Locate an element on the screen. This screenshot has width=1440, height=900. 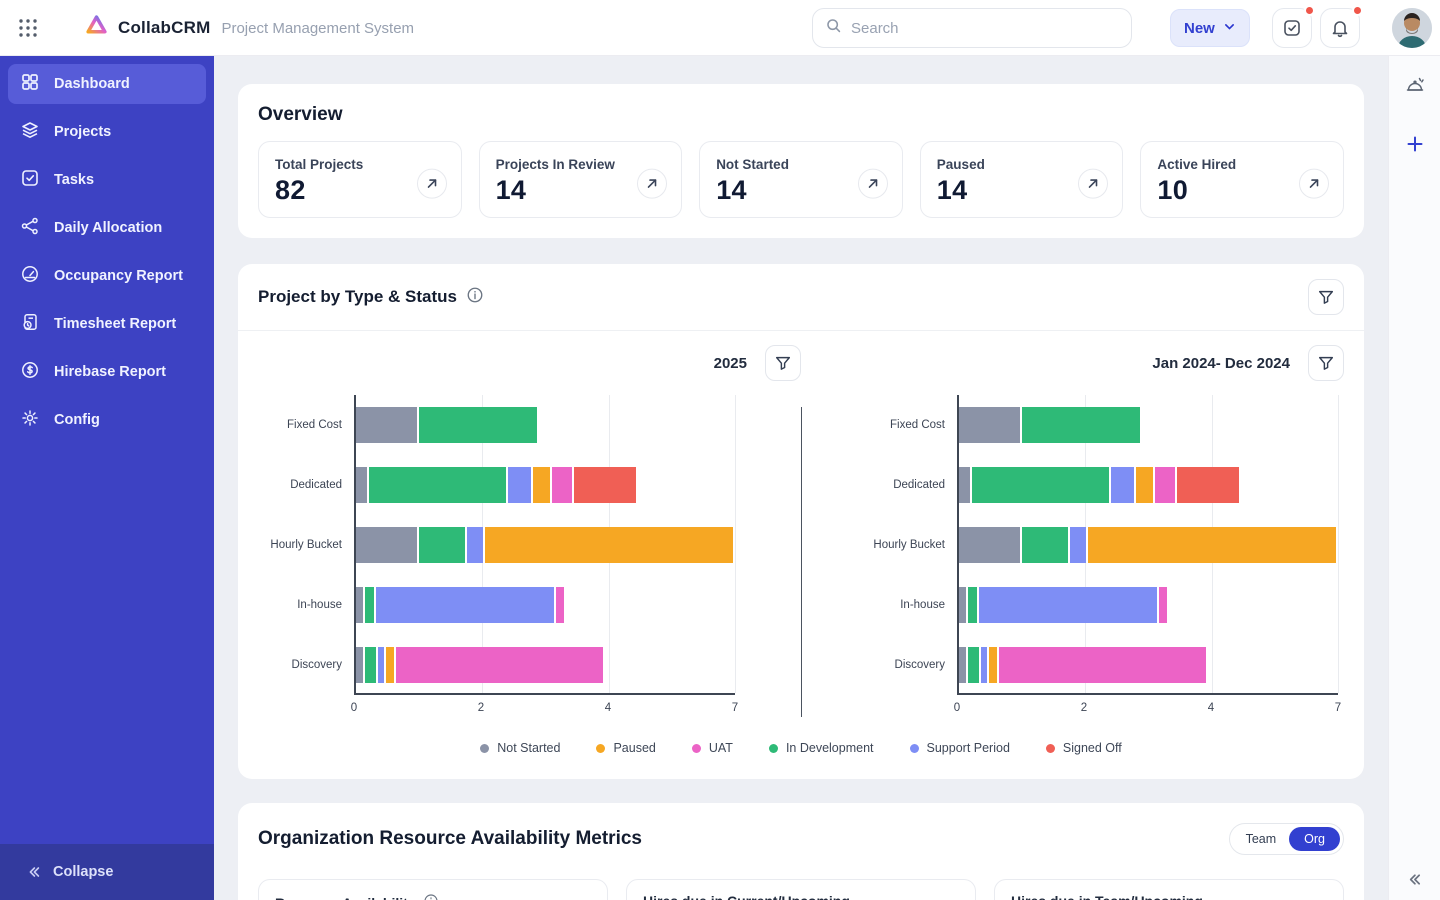
legend-item-support-period: Support Period is located at coordinates (959, 748).